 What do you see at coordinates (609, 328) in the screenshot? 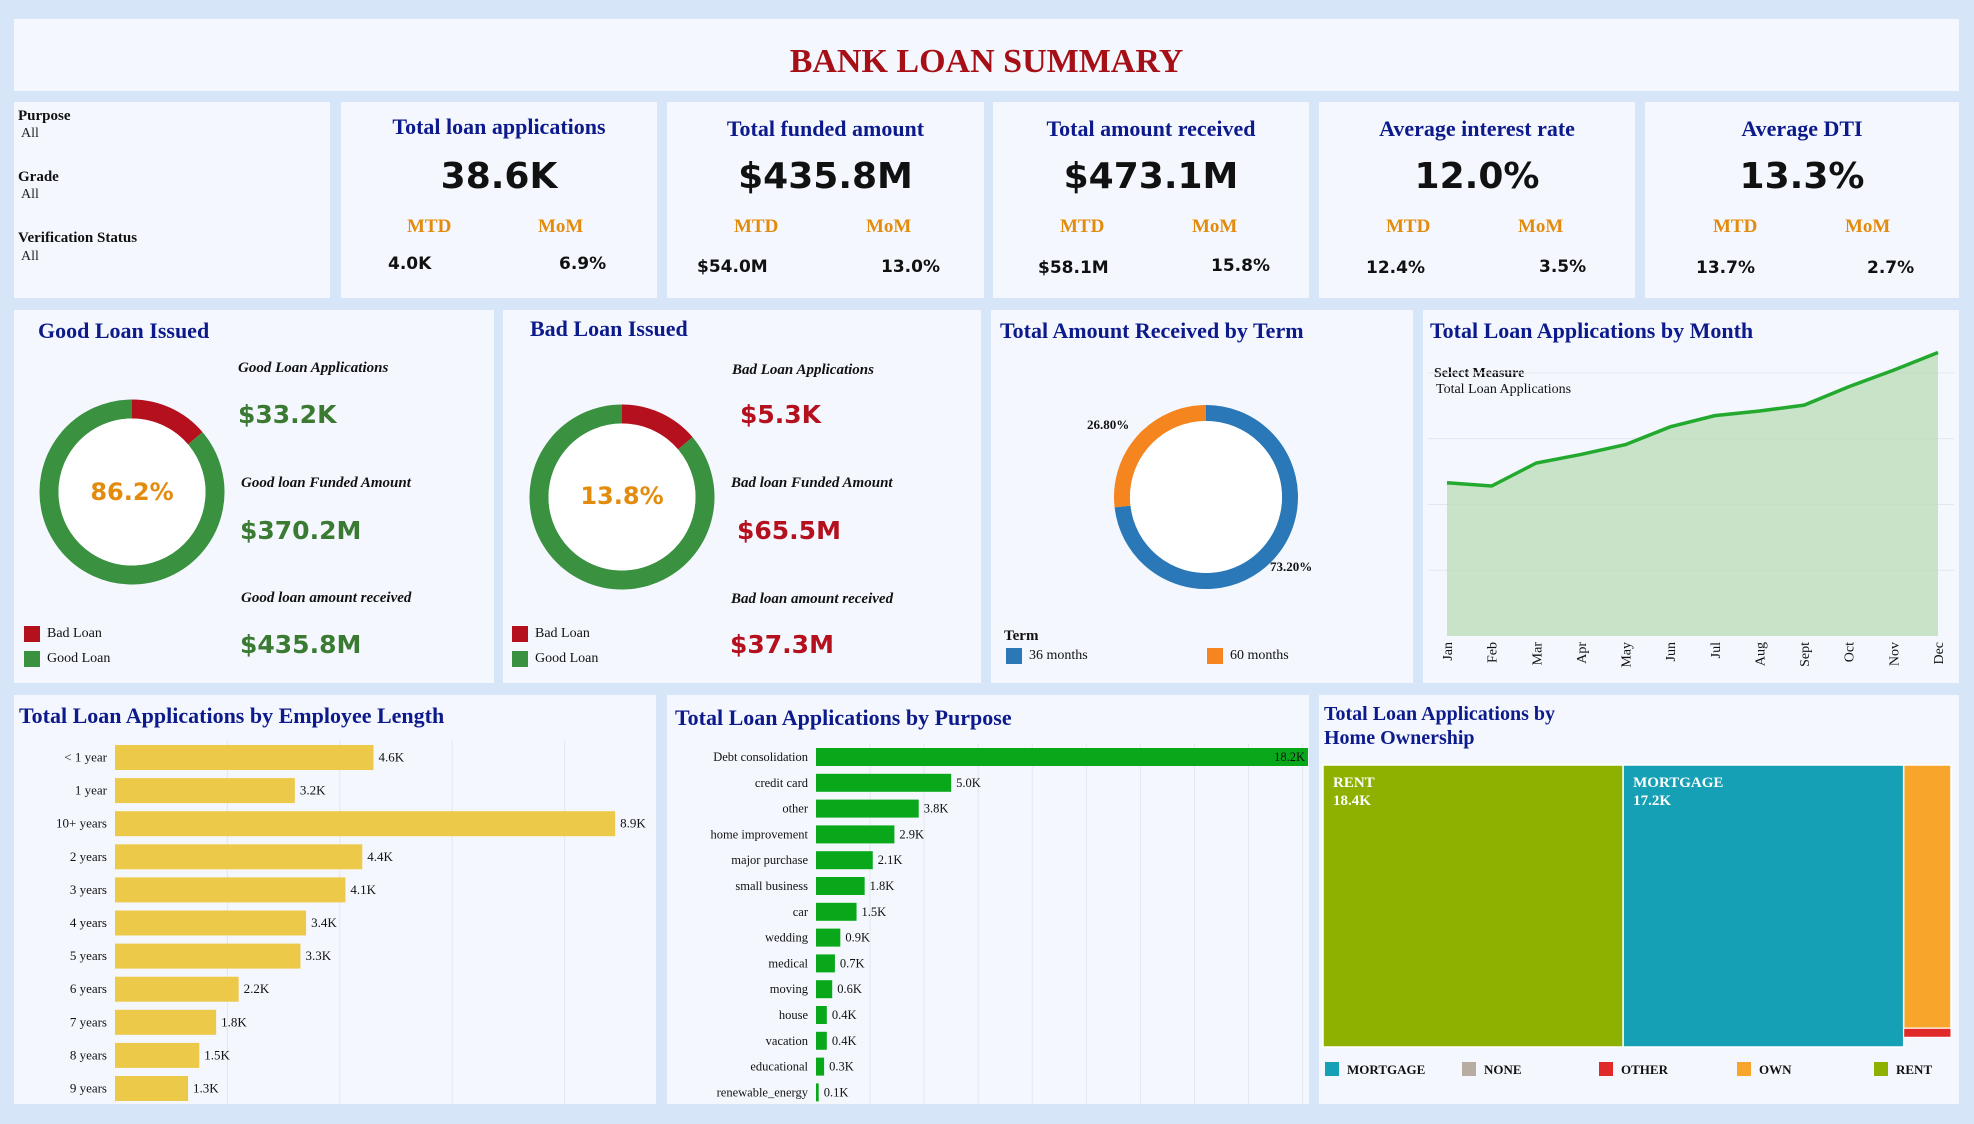
I see `bad-loan-title: Bad Loan Issued` at bounding box center [609, 328].